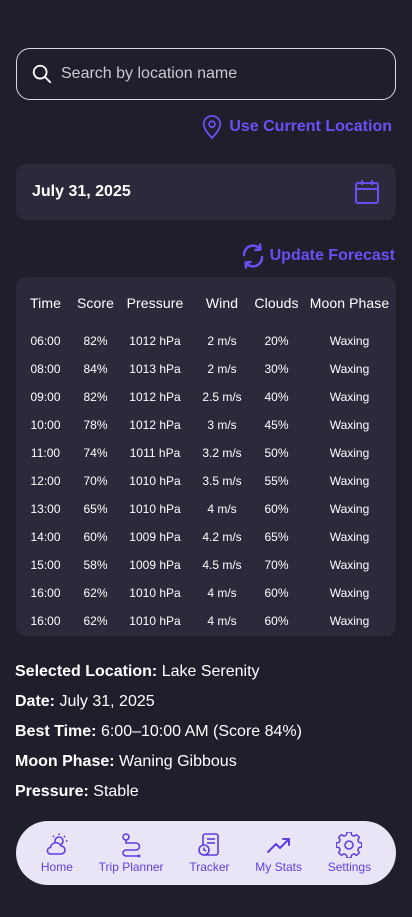 The width and height of the screenshot is (412, 917). Describe the element at coordinates (52, 791) in the screenshot. I see `summary-pressure-label: Pressure:` at that location.